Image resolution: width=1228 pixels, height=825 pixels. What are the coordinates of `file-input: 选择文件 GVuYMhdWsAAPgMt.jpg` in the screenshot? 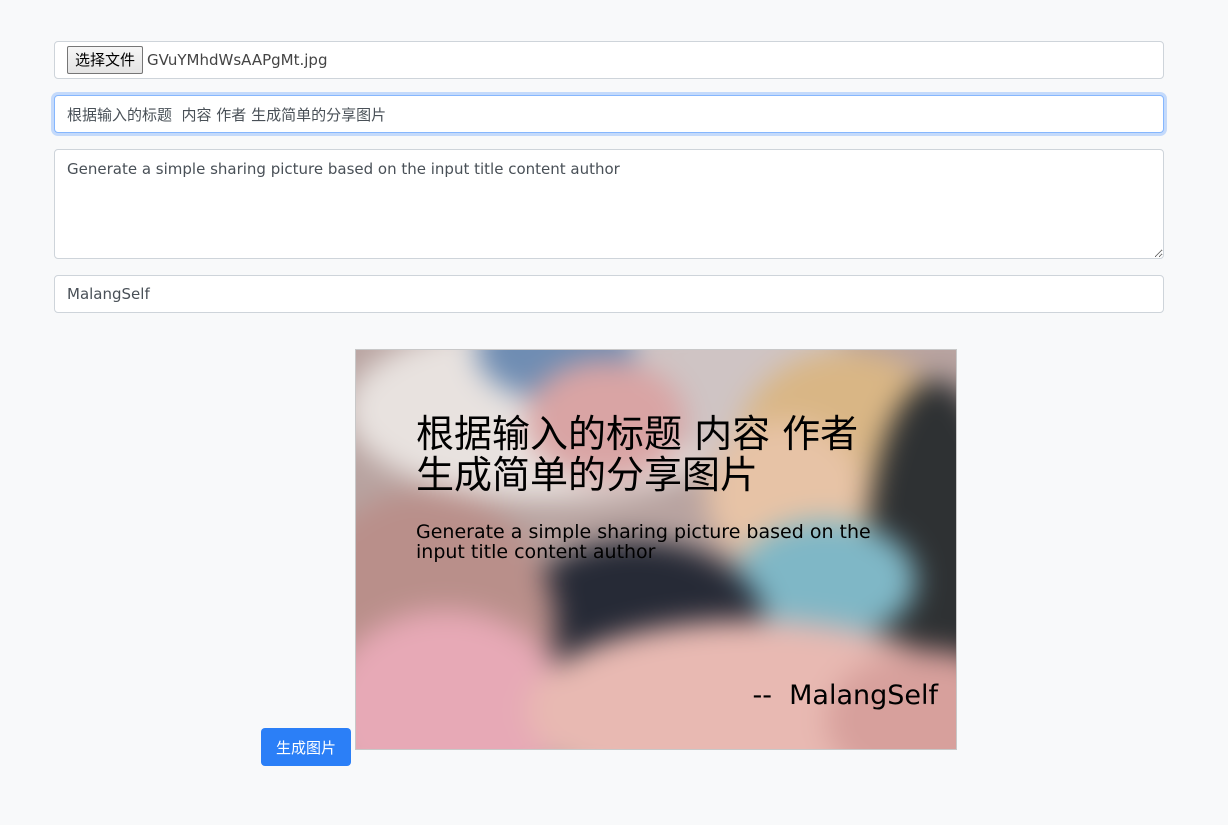 It's located at (609, 60).